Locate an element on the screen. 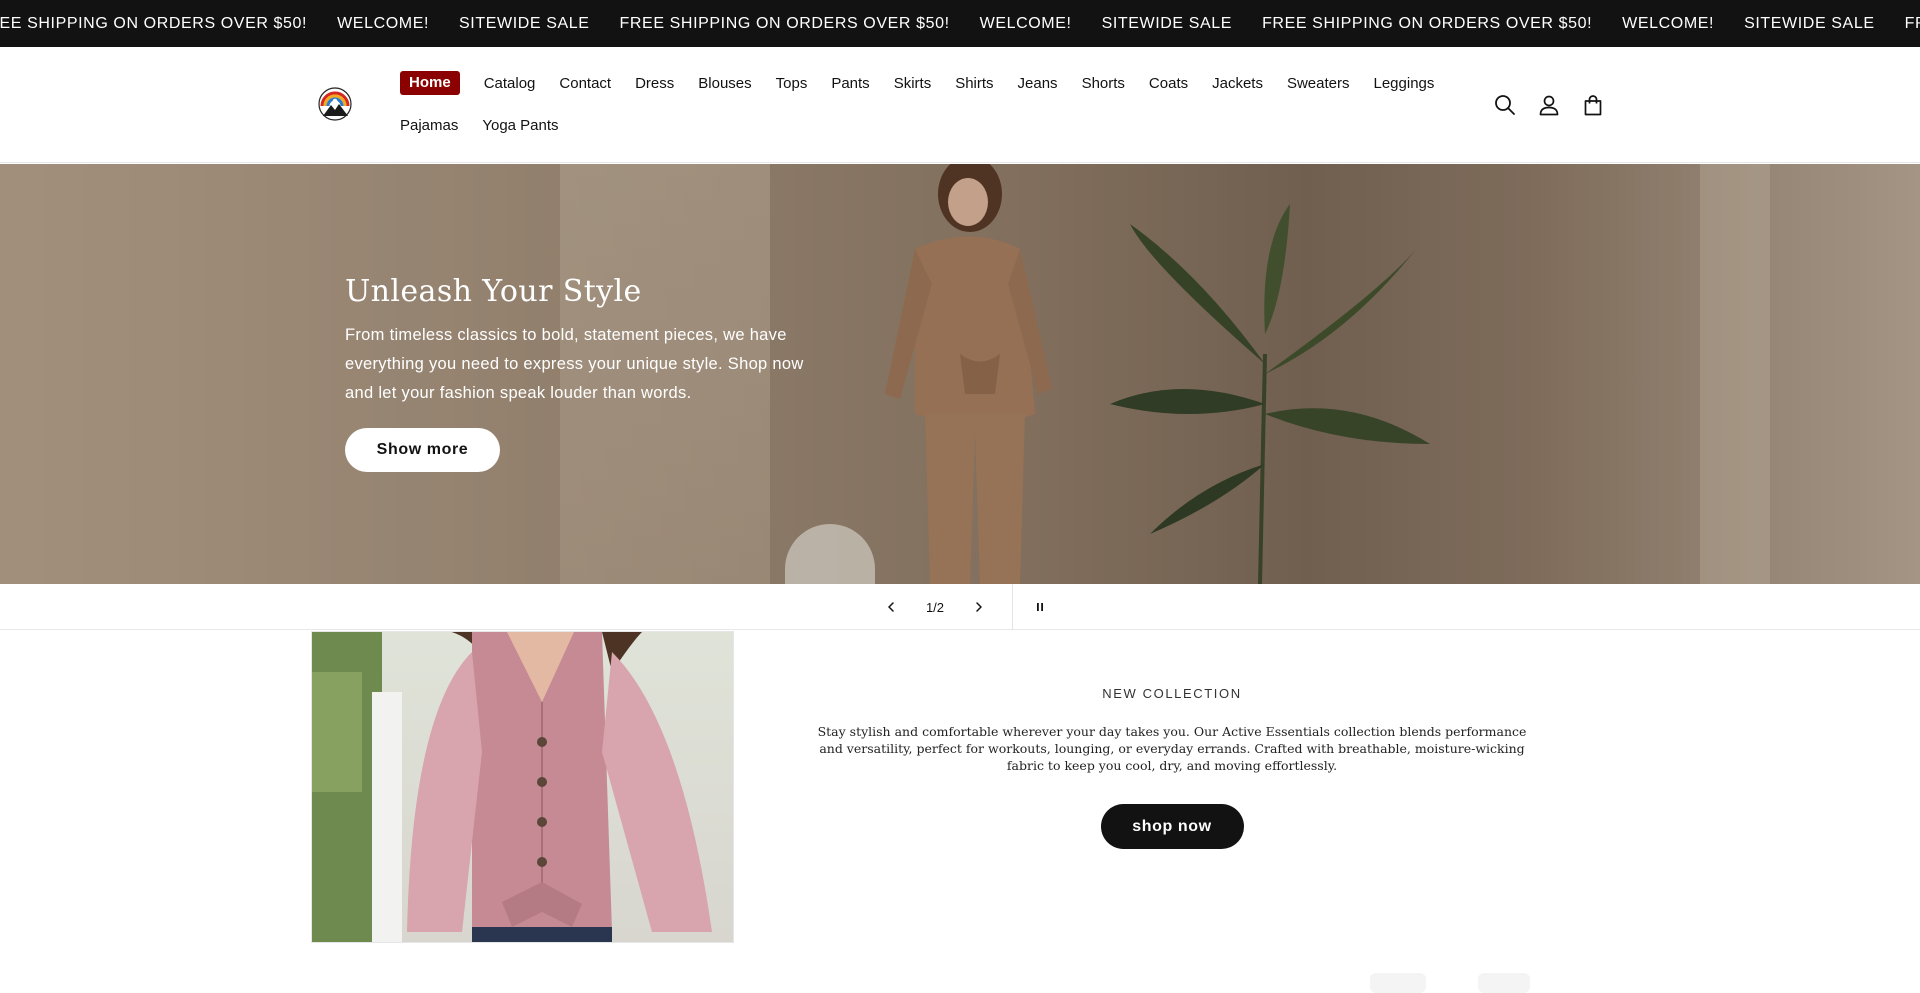 This screenshot has width=1920, height=993. pause-icon is located at coordinates (1040, 607).